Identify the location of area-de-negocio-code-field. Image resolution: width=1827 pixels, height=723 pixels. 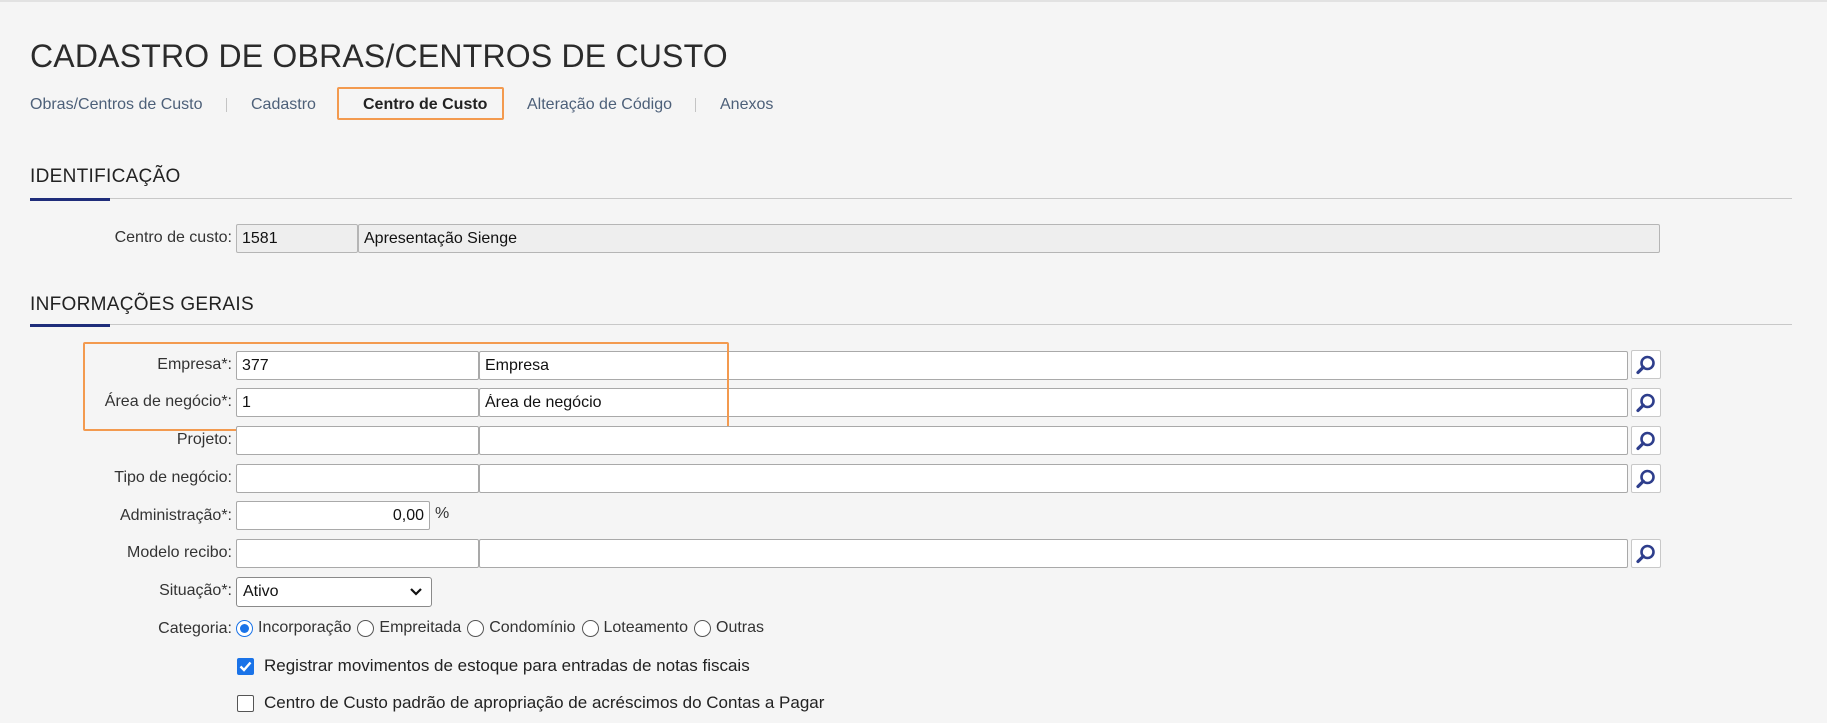
(357, 402).